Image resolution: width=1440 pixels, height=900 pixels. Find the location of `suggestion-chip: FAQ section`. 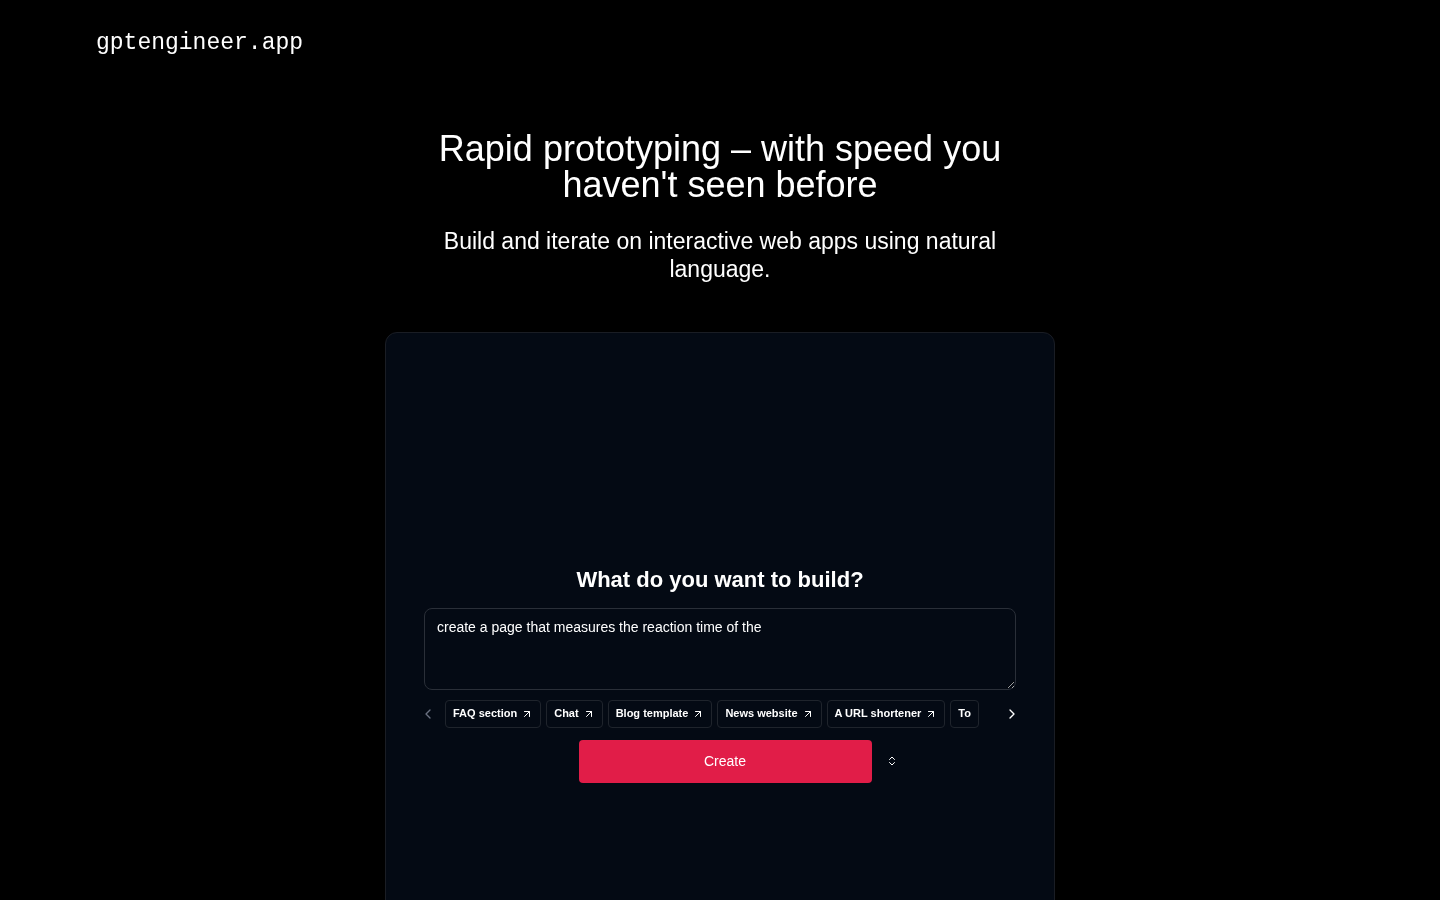

suggestion-chip: FAQ section is located at coordinates (493, 713).